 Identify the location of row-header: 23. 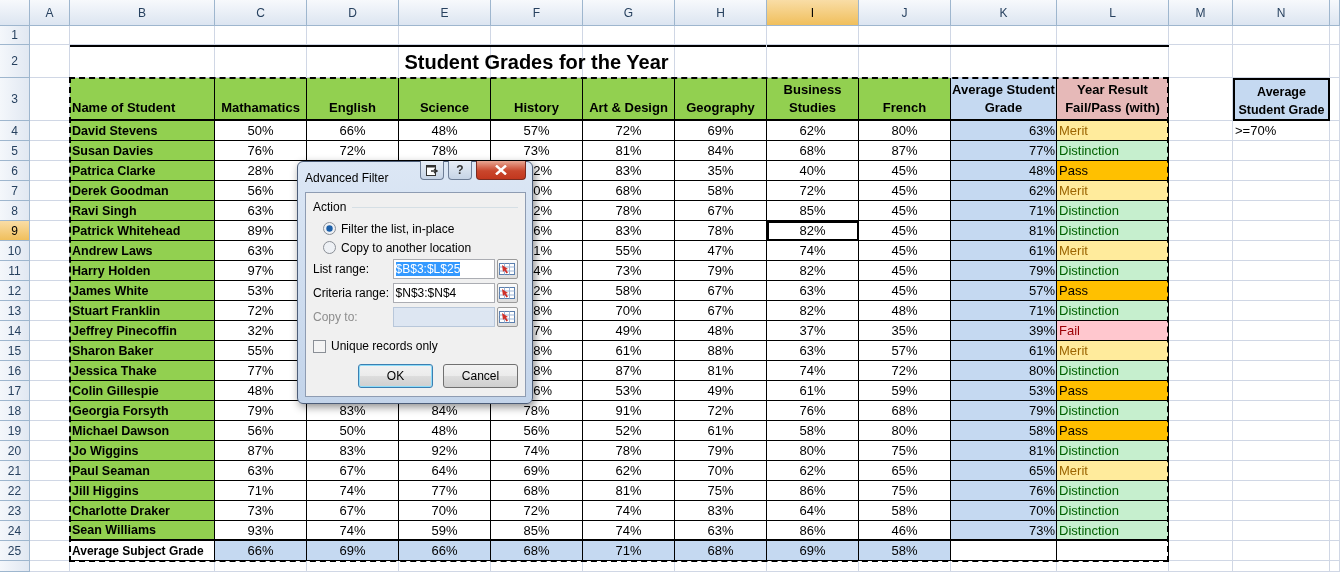
(15, 511).